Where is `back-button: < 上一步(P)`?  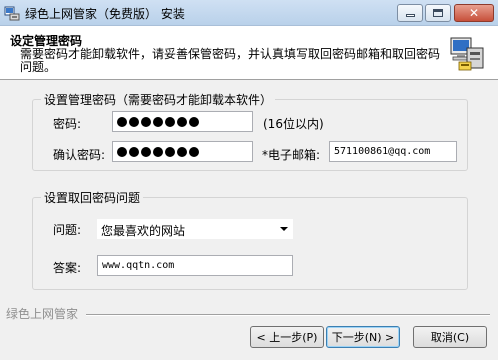
back-button: < 上一步(P) is located at coordinates (287, 337).